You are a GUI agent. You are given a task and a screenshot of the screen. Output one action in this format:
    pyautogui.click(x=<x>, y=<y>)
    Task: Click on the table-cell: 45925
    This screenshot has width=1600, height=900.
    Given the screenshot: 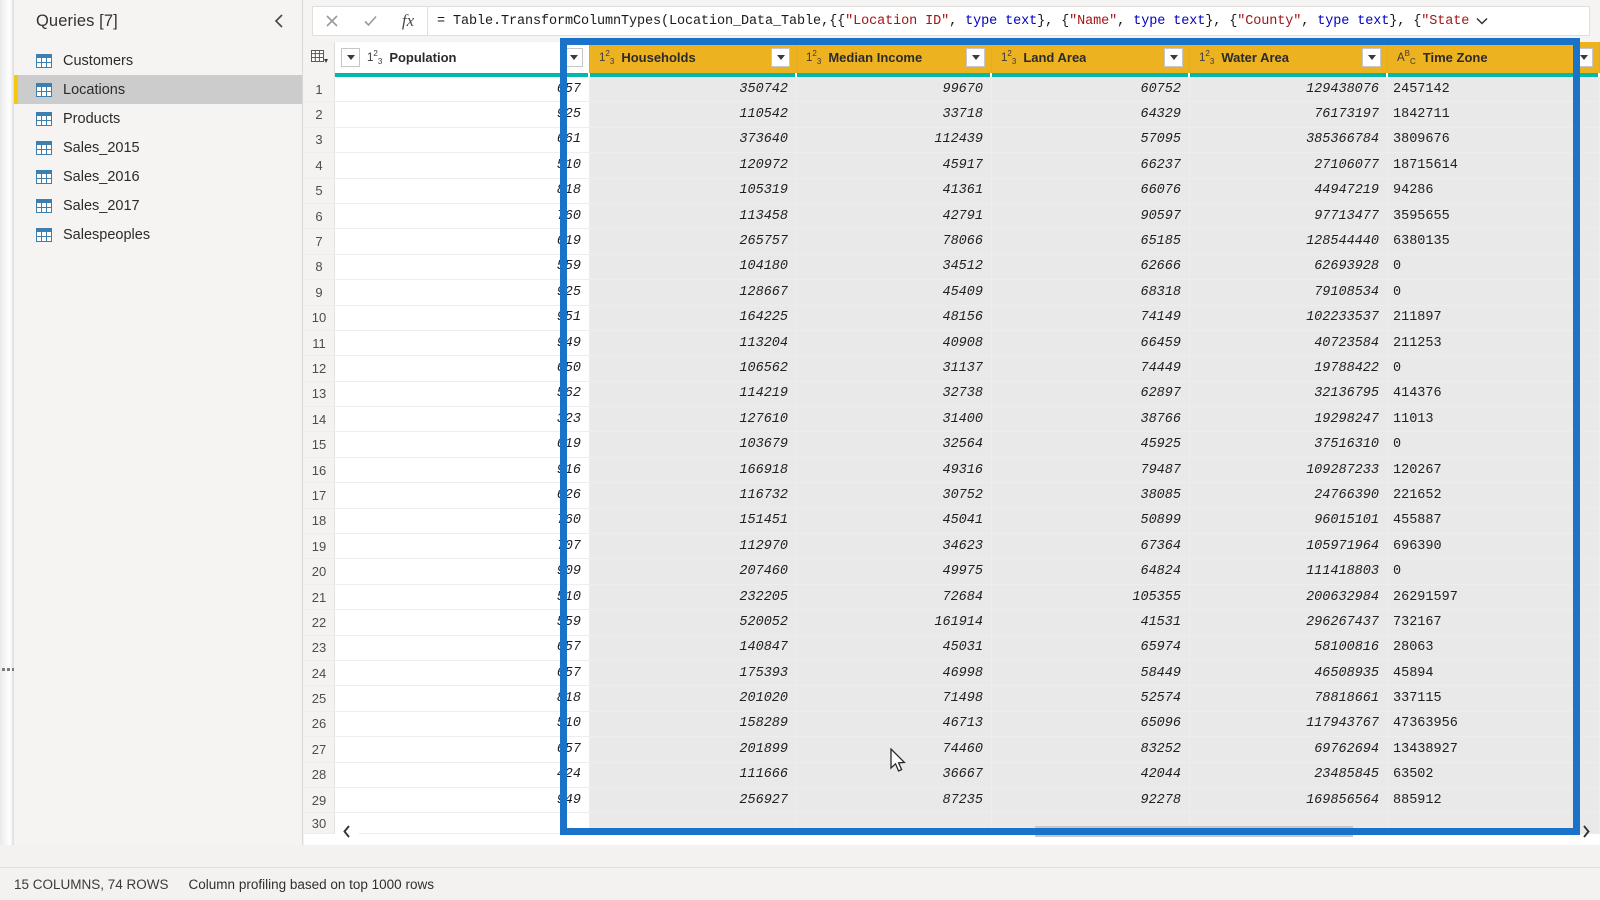 What is the action you would take?
    pyautogui.click(x=1091, y=444)
    